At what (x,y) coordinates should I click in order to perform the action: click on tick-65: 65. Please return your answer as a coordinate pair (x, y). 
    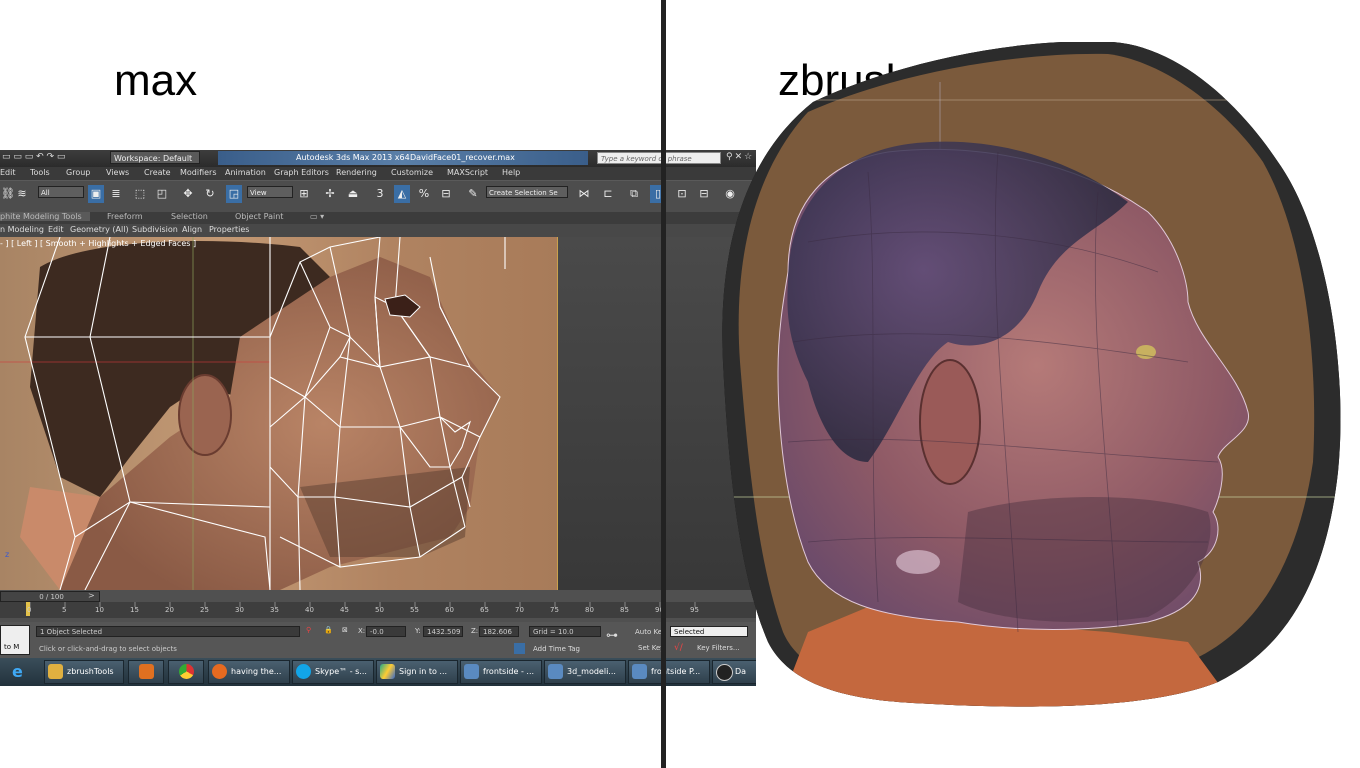
    Looking at the image, I should click on (484, 610).